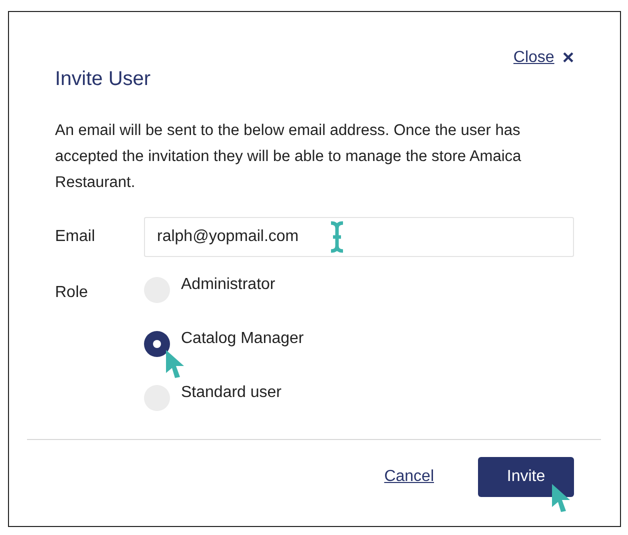 The height and width of the screenshot is (535, 628). Describe the element at coordinates (288, 157) in the screenshot. I see `invite-message: An email will be sent to the below email address. Once the user has accepted the invitation they will be able to manage the store Amaica Restaurant.` at that location.